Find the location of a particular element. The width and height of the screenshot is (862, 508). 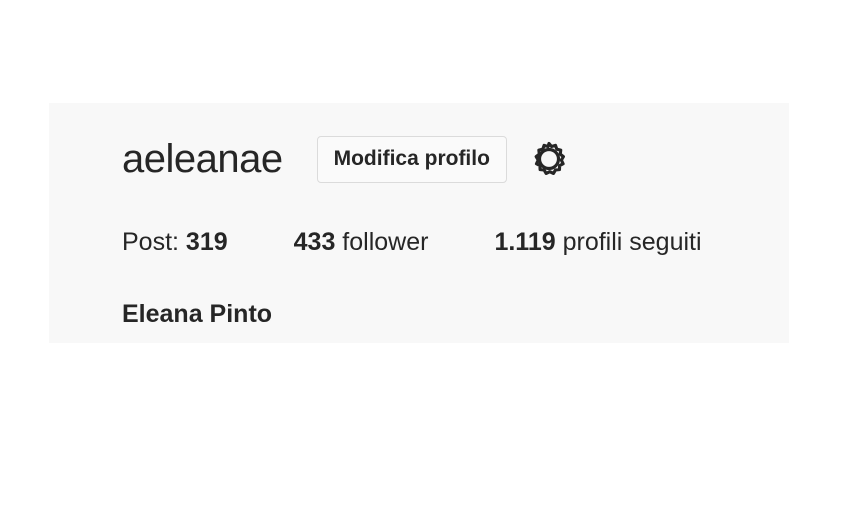

posts-label: Post: is located at coordinates (154, 242).